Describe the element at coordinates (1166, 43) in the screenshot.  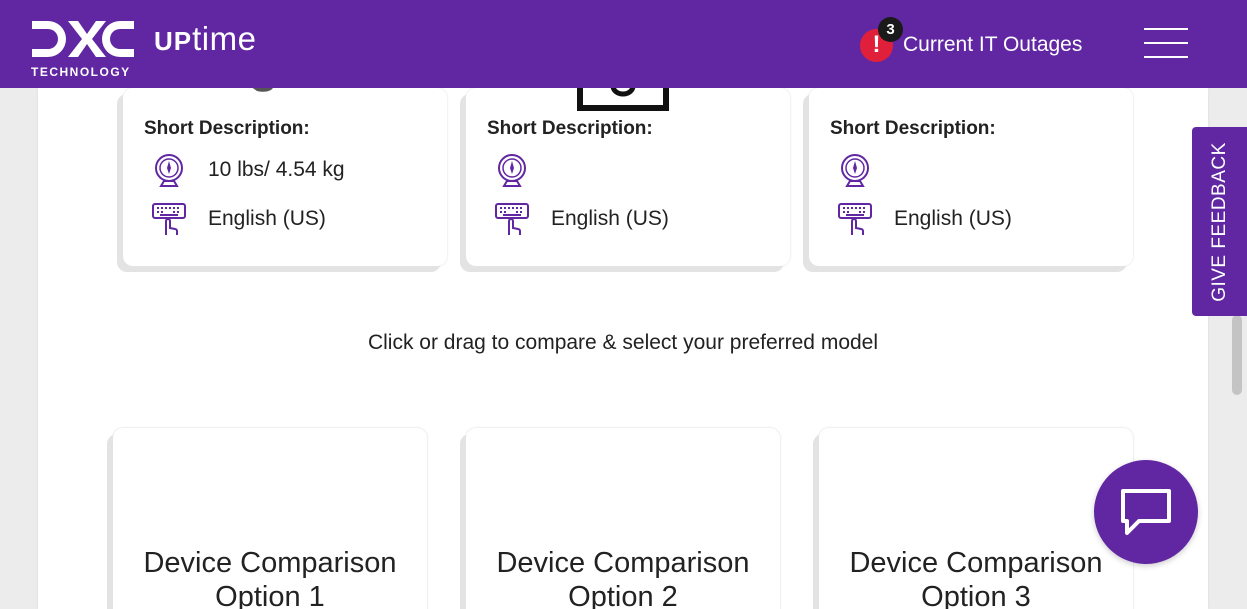
I see `hamburger-menu-icon` at that location.